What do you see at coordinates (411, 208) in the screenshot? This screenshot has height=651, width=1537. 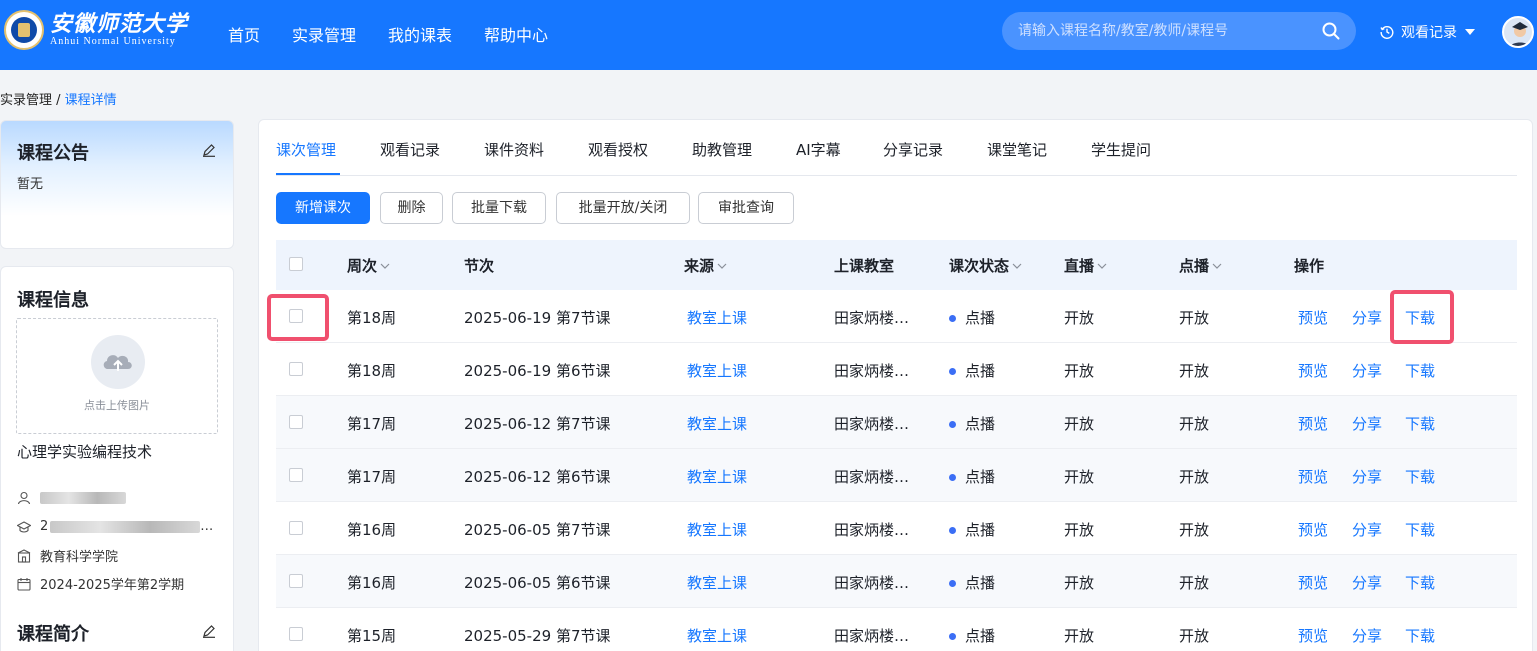 I see `delete-button: 删除` at bounding box center [411, 208].